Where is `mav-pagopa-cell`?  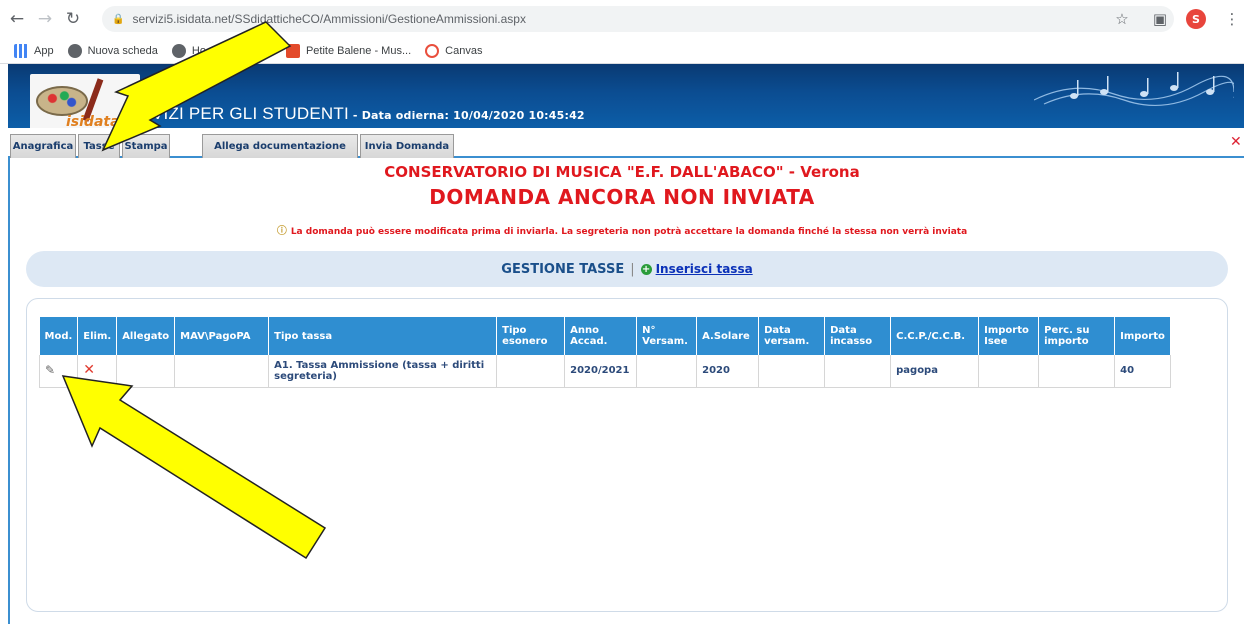 mav-pagopa-cell is located at coordinates (222, 371).